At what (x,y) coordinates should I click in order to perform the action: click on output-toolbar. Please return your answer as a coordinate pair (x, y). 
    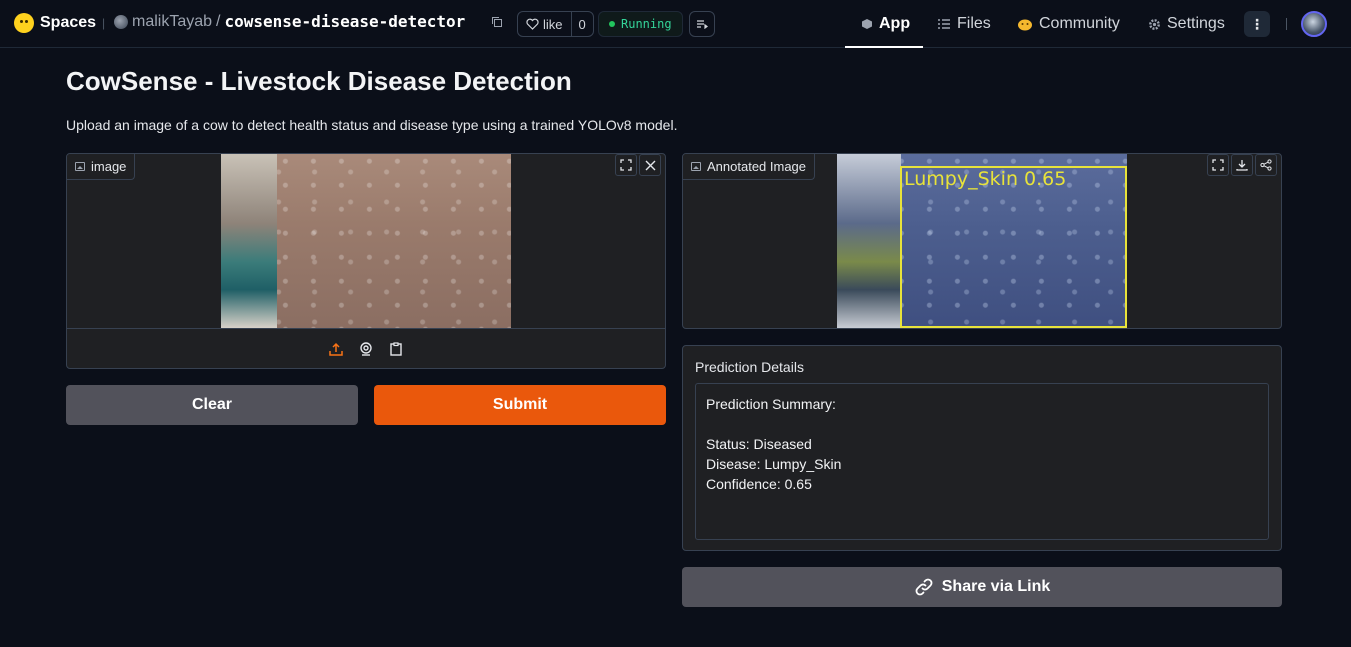
    Looking at the image, I should click on (1242, 166).